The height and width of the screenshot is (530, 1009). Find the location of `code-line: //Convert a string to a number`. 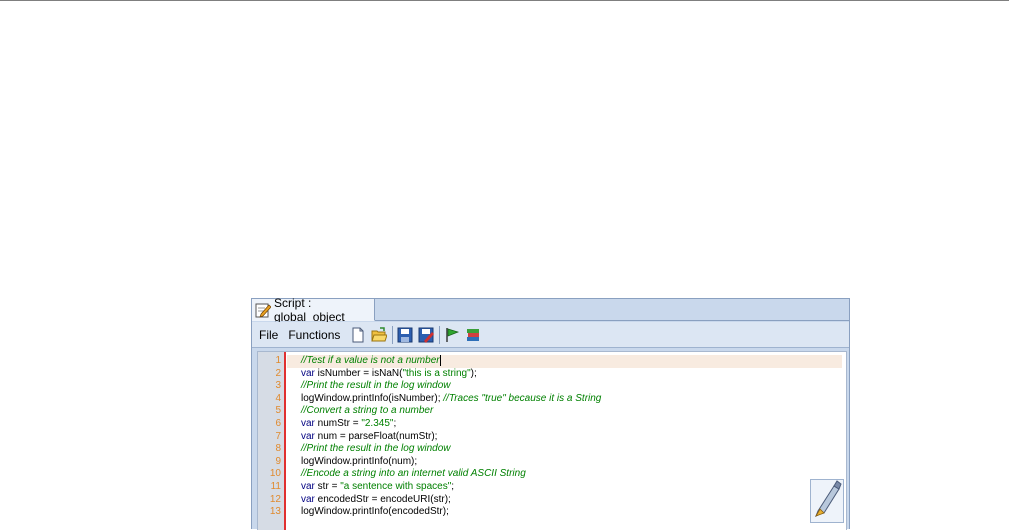

code-line: //Convert a string to a number is located at coordinates (571, 411).